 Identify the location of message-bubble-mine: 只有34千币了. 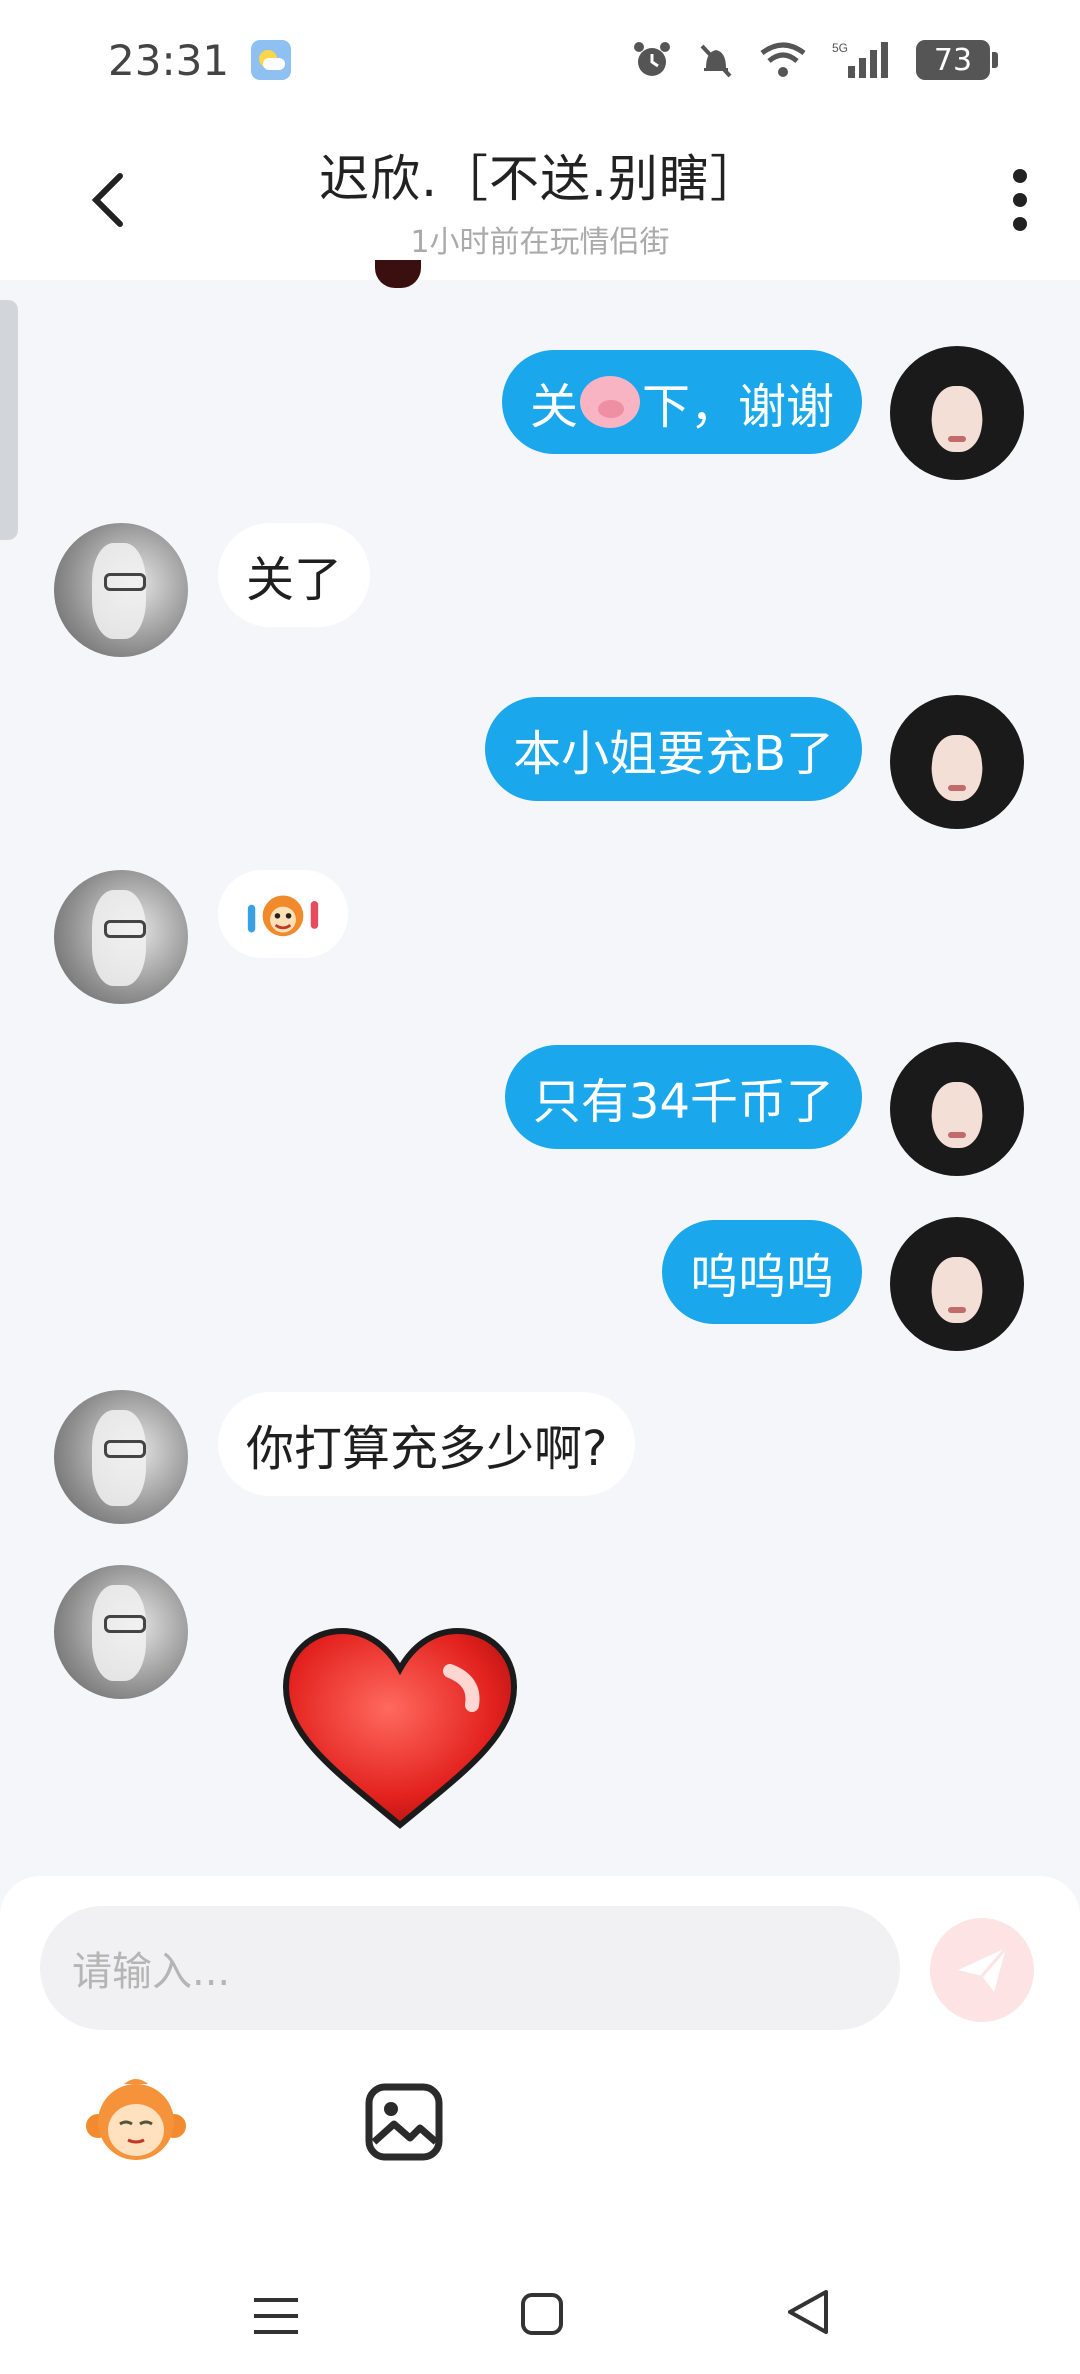
(683, 1097).